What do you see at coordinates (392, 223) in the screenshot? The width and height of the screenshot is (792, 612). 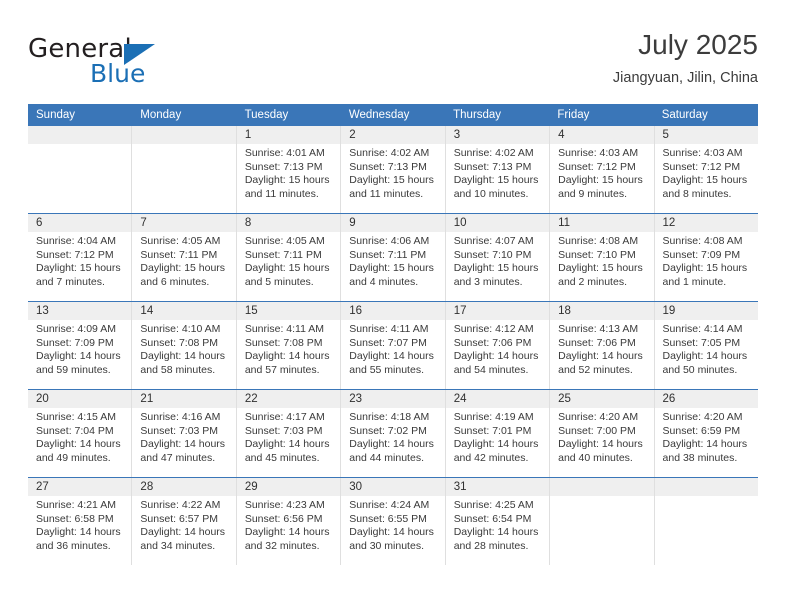 I see `day-number-9: 9` at bounding box center [392, 223].